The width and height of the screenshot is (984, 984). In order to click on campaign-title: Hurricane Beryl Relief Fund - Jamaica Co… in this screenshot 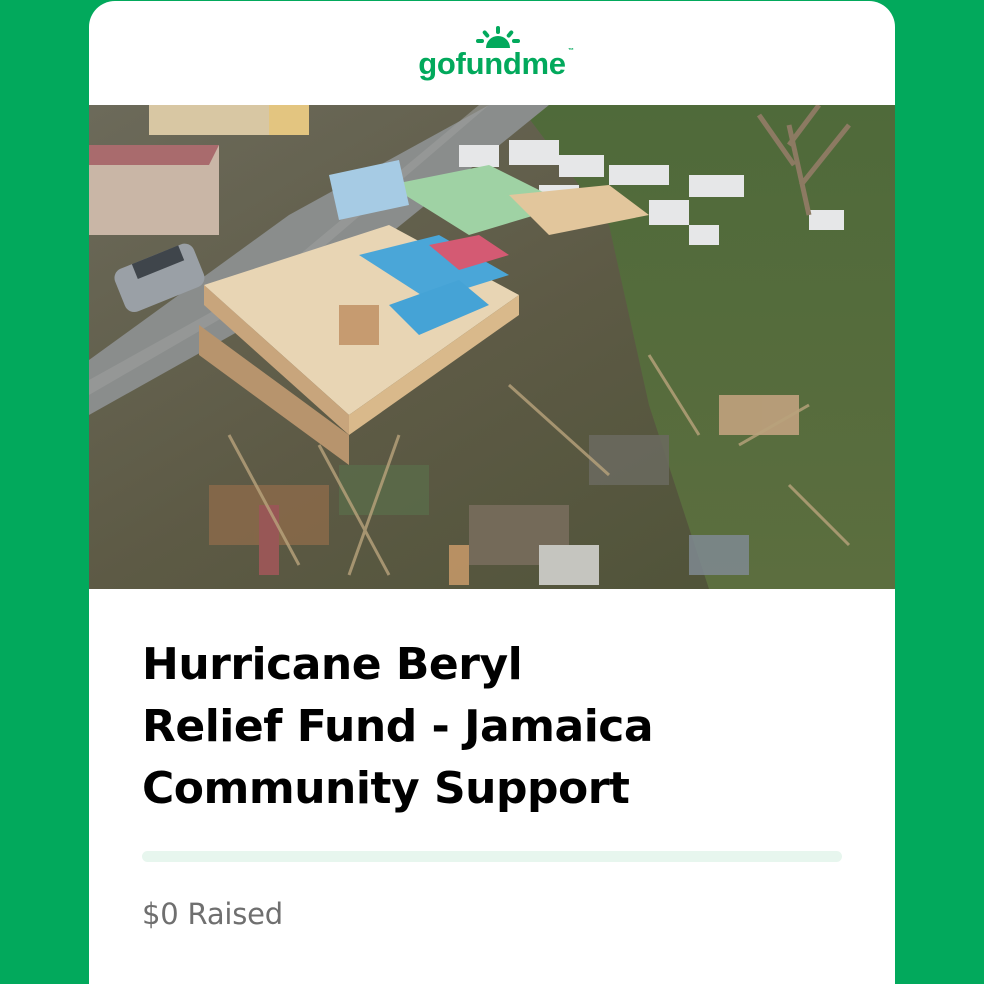, I will do `click(482, 727)`.